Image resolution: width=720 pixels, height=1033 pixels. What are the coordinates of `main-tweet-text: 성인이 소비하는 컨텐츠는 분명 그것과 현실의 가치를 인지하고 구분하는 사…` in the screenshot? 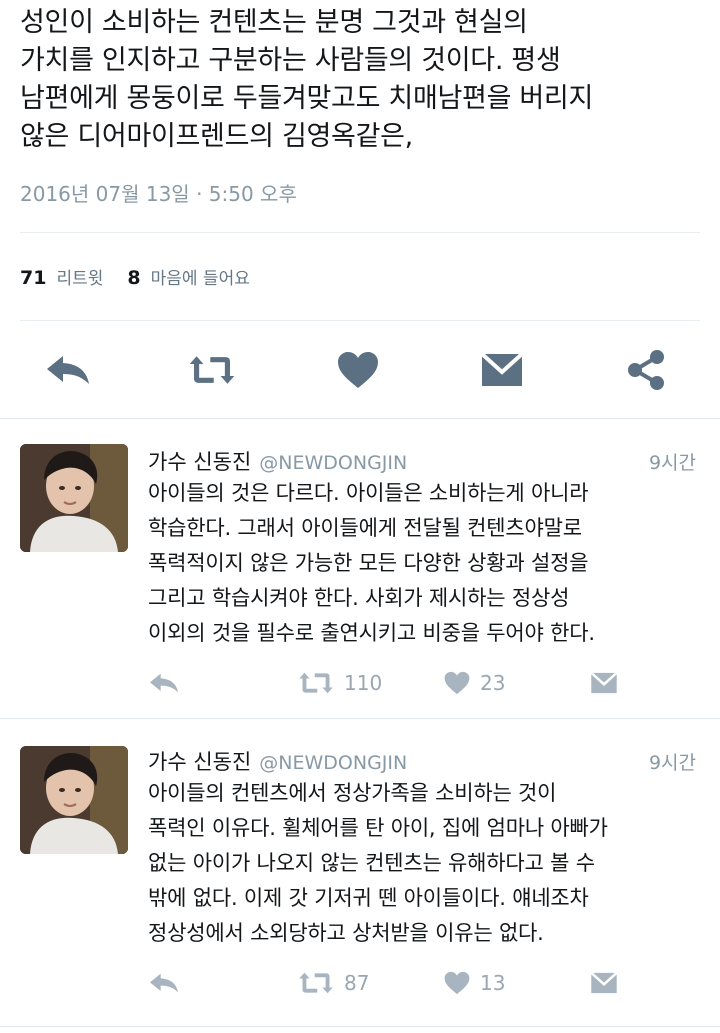 It's located at (307, 79).